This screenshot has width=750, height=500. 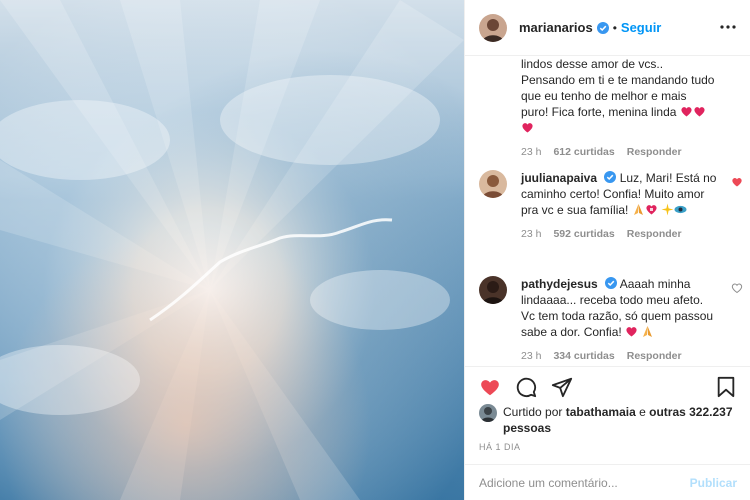 What do you see at coordinates (556, 27) in the screenshot?
I see `author-username: marianarios` at bounding box center [556, 27].